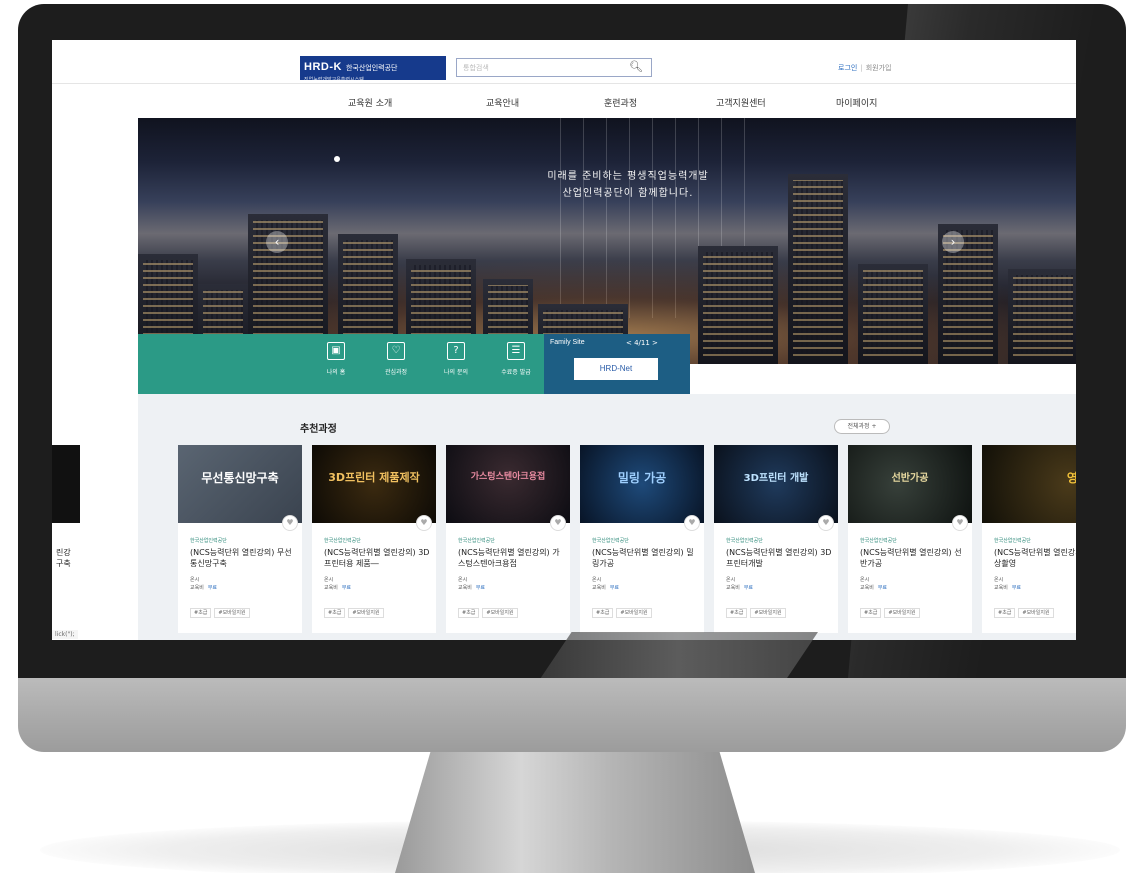 The image size is (1126, 873). I want to click on quick-item-my-home: ▣ 나의 홈, so click(336, 359).